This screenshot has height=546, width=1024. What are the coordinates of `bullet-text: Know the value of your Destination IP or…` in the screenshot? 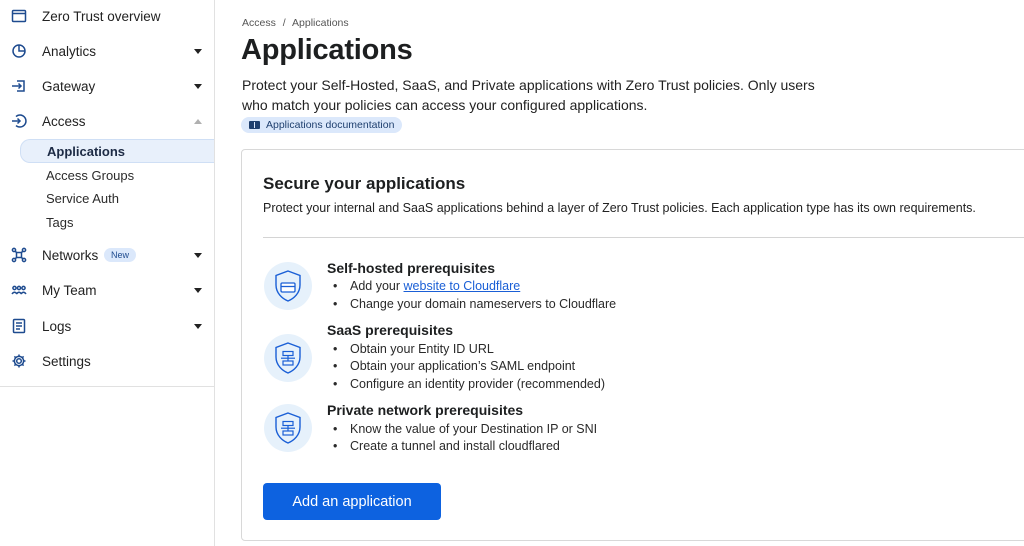 It's located at (474, 429).